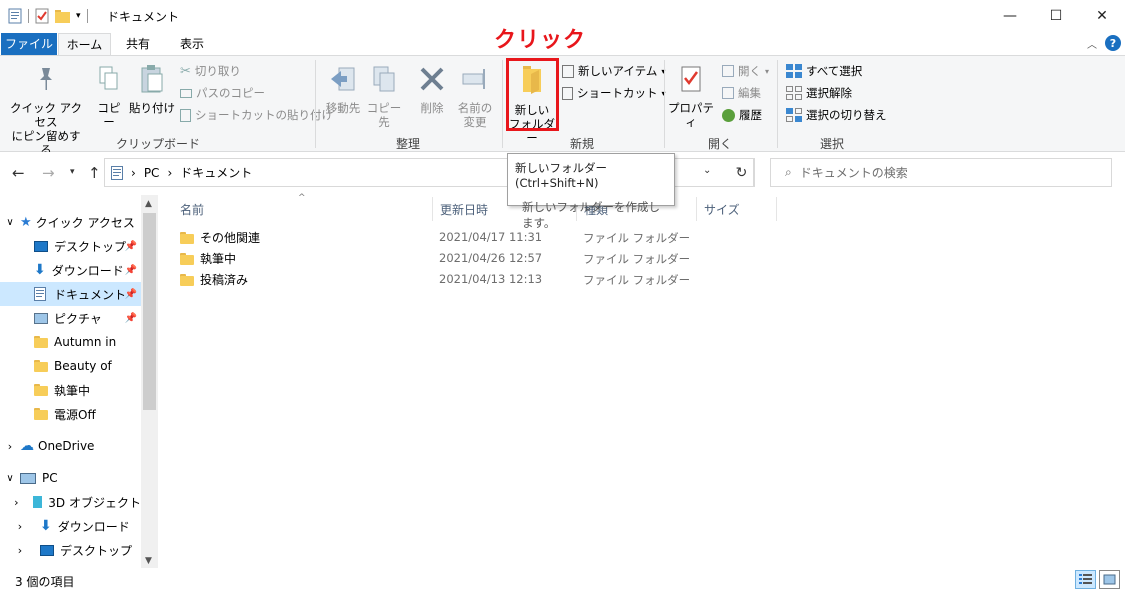  Describe the element at coordinates (1010, 16) in the screenshot. I see `minimize-button: —` at that location.